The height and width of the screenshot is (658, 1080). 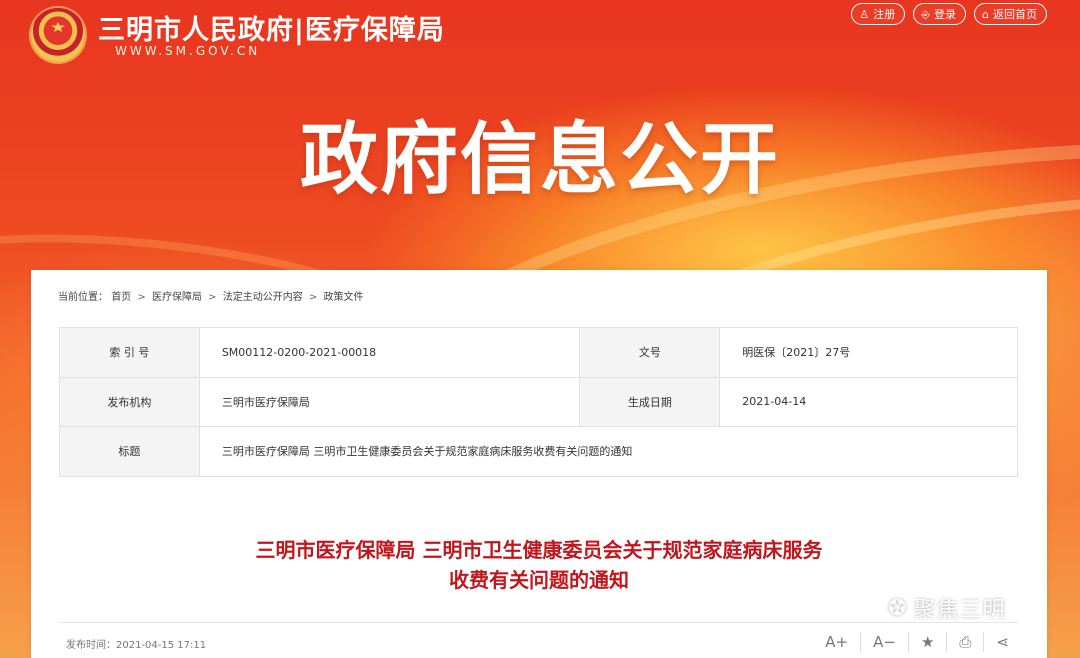 What do you see at coordinates (389, 352) in the screenshot?
I see `index-value: SM00112-0200-2021-00018` at bounding box center [389, 352].